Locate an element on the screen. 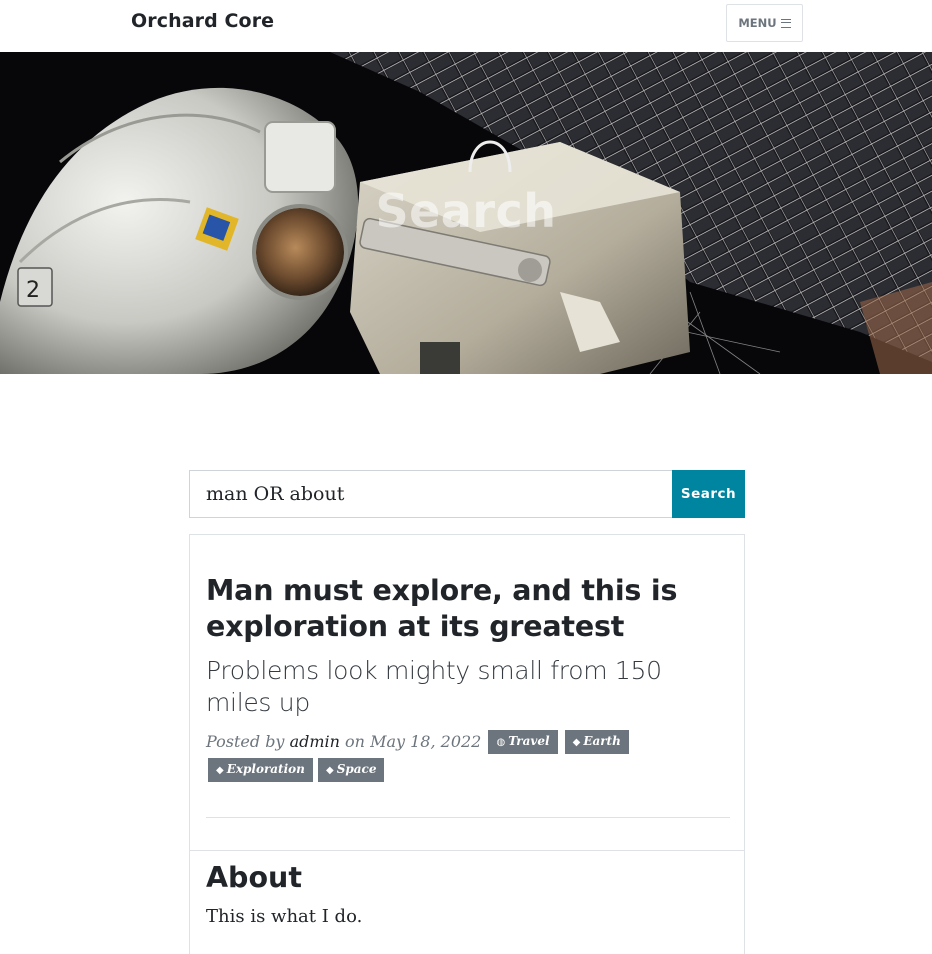 Image resolution: width=932 pixels, height=954 pixels. author-link: admin is located at coordinates (315, 741).